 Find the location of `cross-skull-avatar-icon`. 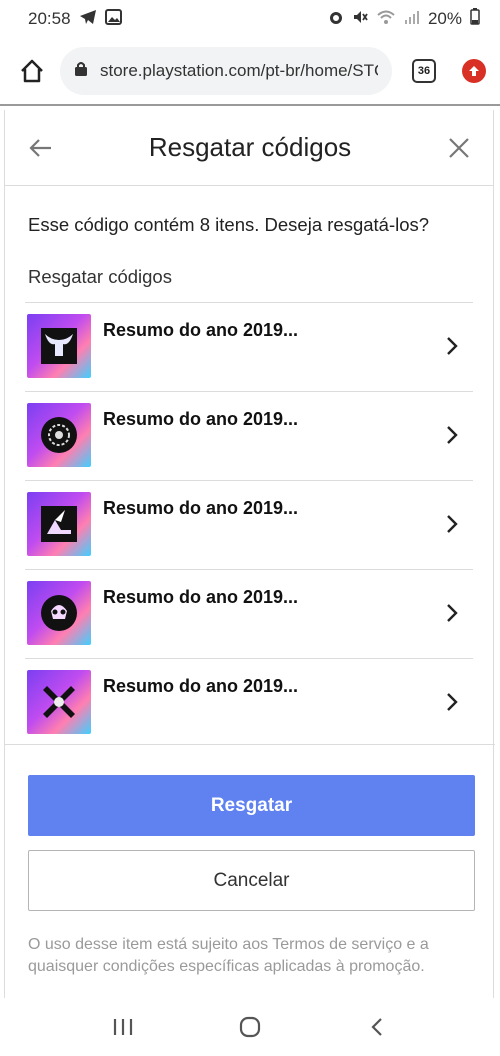

cross-skull-avatar-icon is located at coordinates (59, 702).